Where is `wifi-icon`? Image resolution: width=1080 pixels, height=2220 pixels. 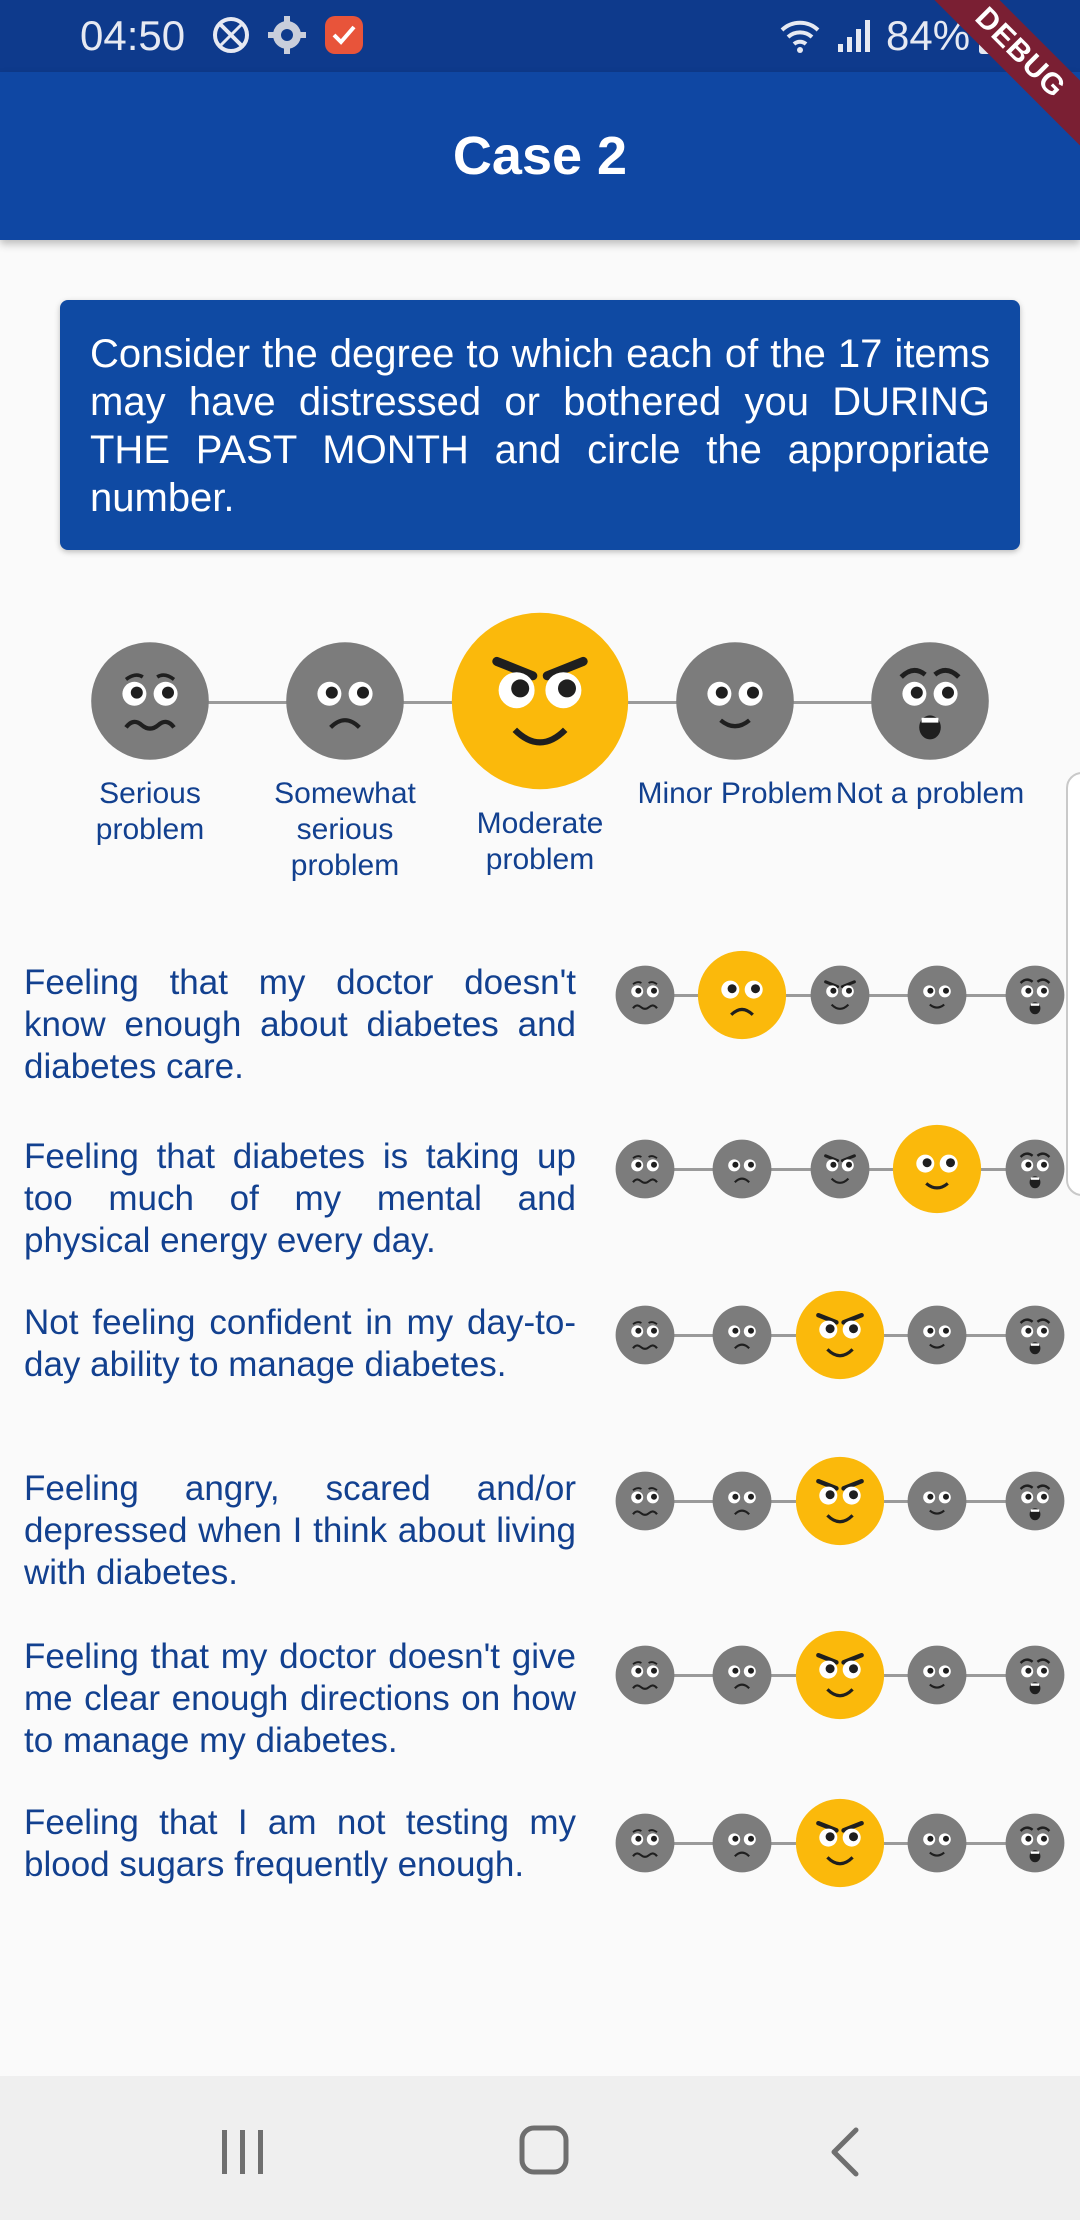 wifi-icon is located at coordinates (799, 35).